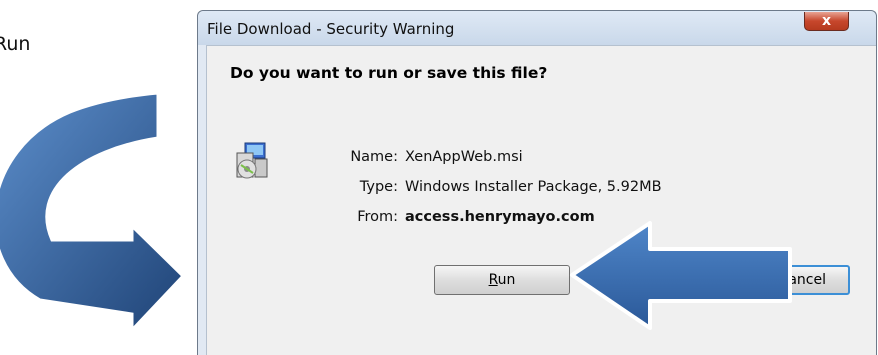  Describe the element at coordinates (537, 28) in the screenshot. I see `title-bar: File Download - Security Warning x` at that location.